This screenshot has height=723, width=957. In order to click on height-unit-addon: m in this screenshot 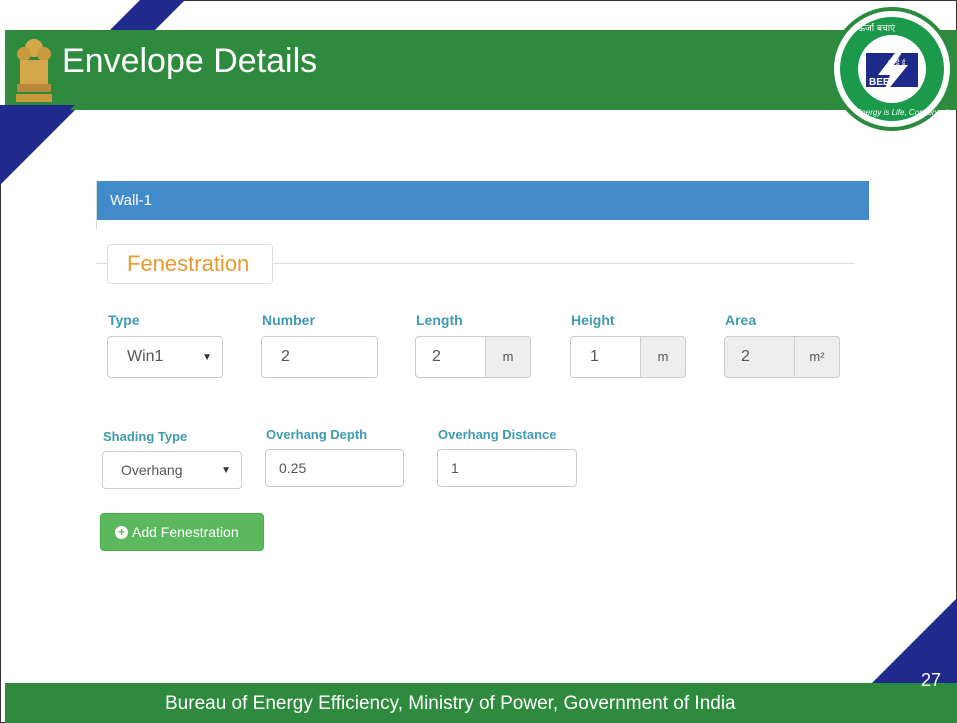, I will do `click(662, 357)`.